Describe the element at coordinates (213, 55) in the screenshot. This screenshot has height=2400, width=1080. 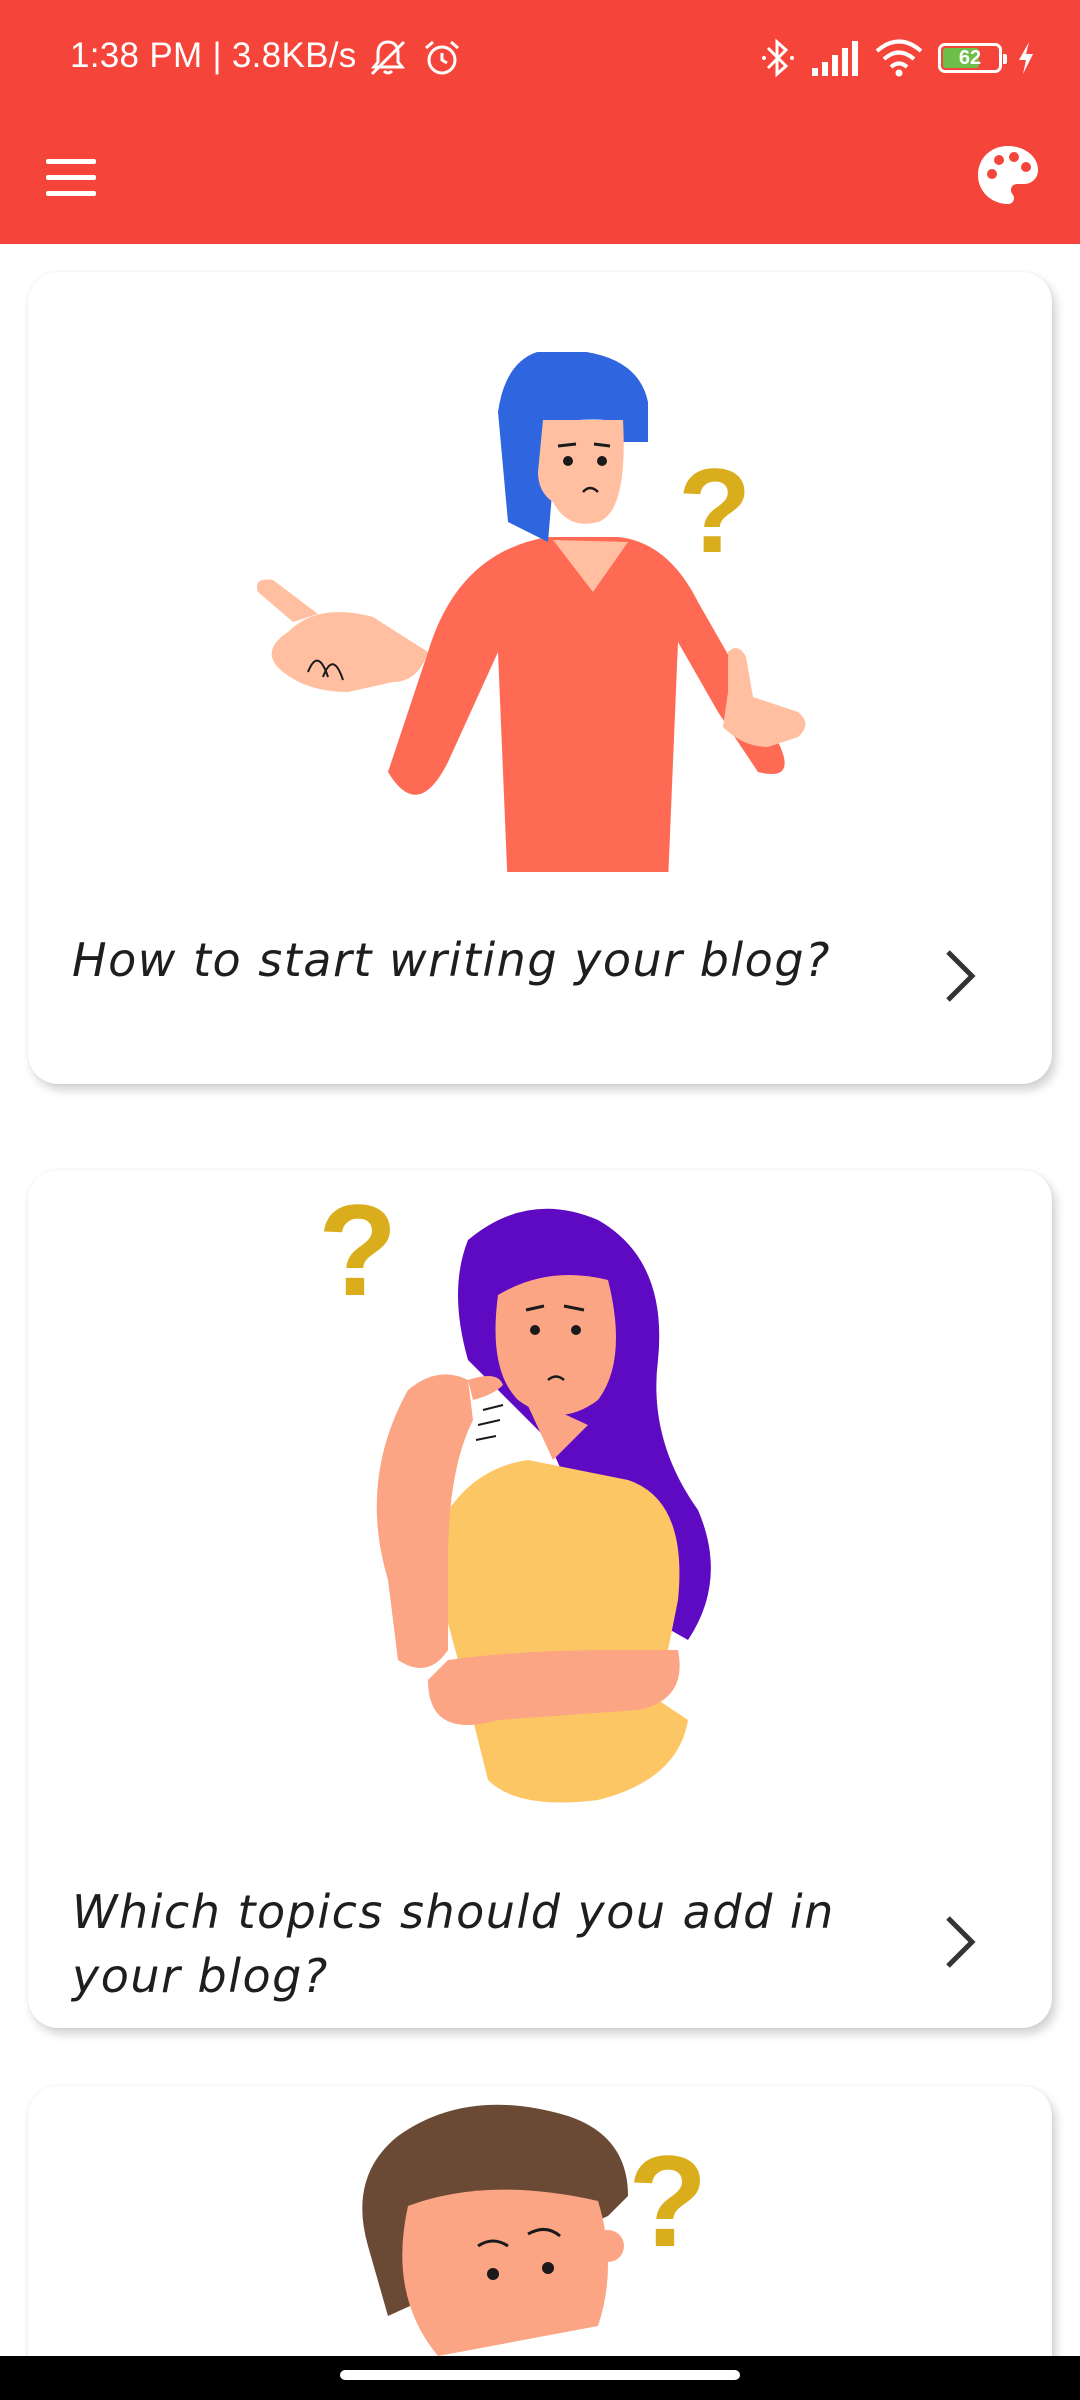
I see `status-time-speed: 1:38 PM | 3.8KB/s` at that location.